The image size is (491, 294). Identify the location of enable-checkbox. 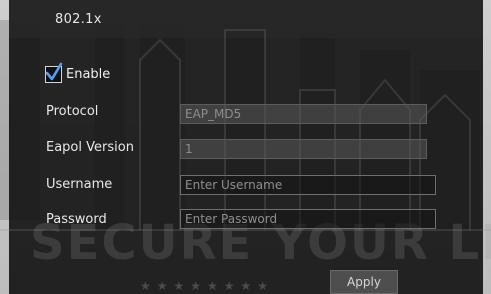
(54, 72).